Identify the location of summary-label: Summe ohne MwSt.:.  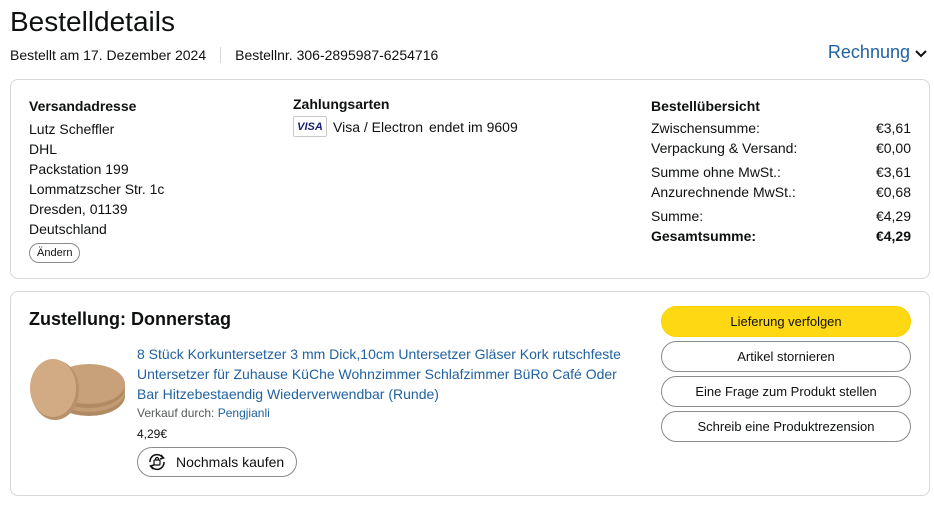
(716, 172).